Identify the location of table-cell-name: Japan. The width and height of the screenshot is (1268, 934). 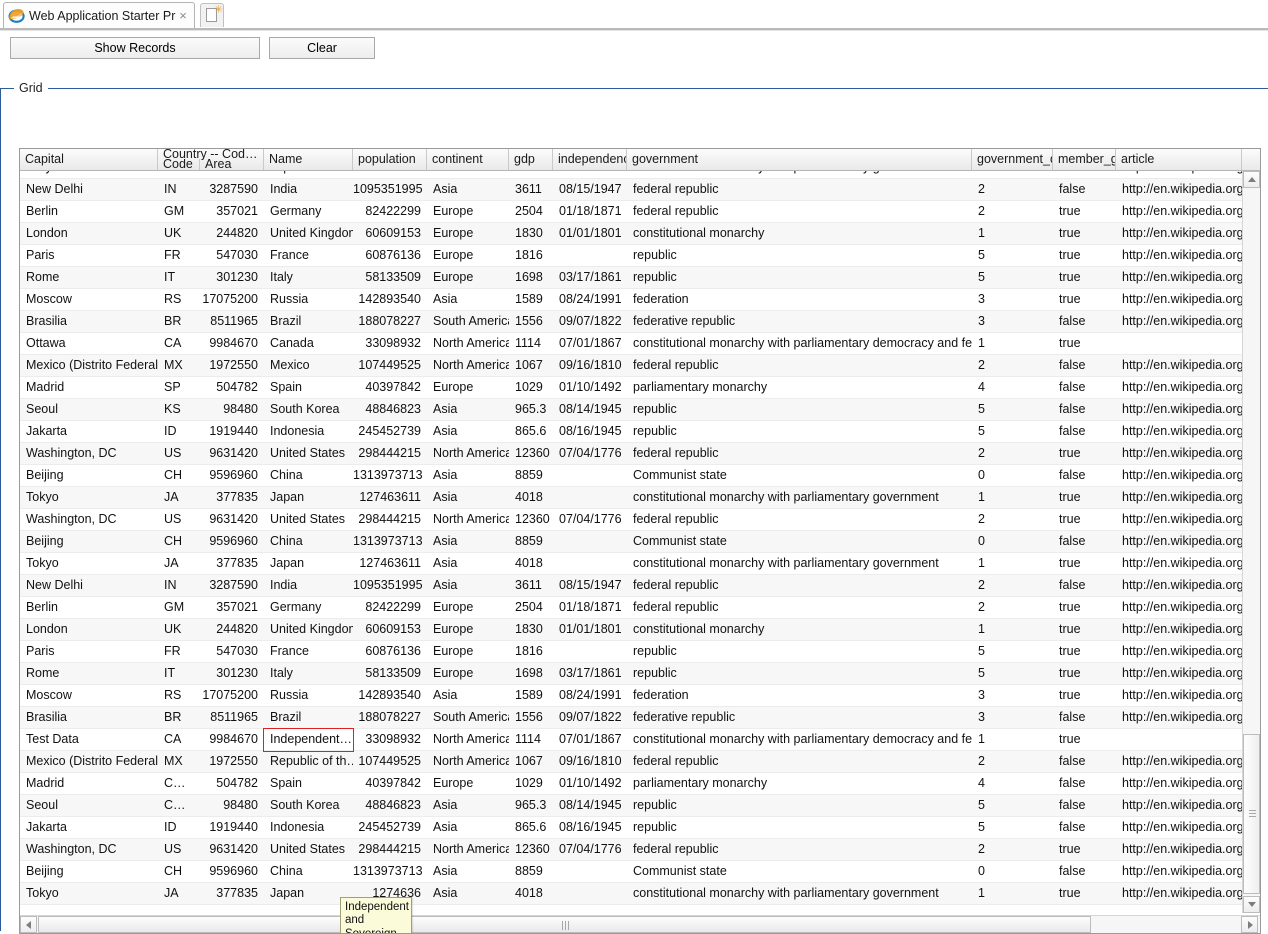
(308, 563).